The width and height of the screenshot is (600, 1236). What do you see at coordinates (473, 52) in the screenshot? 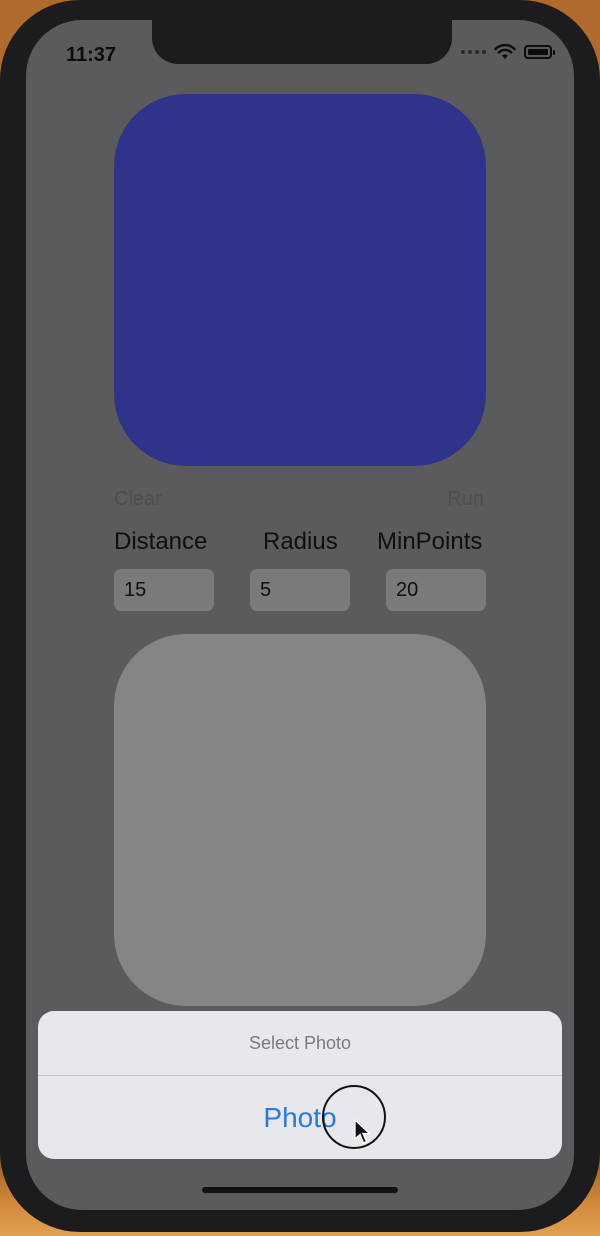
I see `cellular-signal-icon` at bounding box center [473, 52].